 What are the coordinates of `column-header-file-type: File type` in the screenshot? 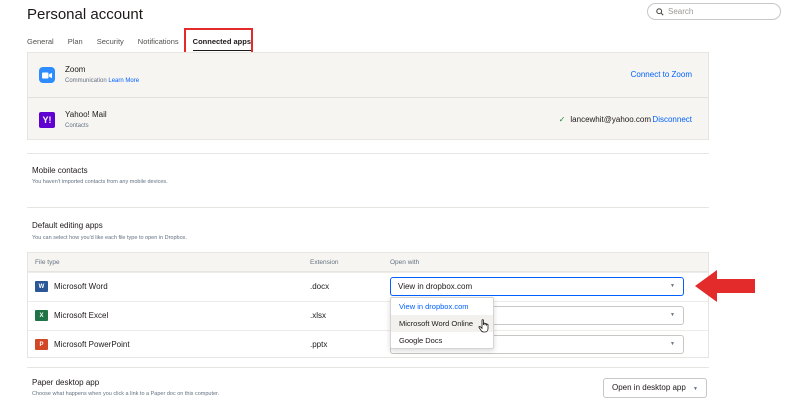 It's located at (47, 262).